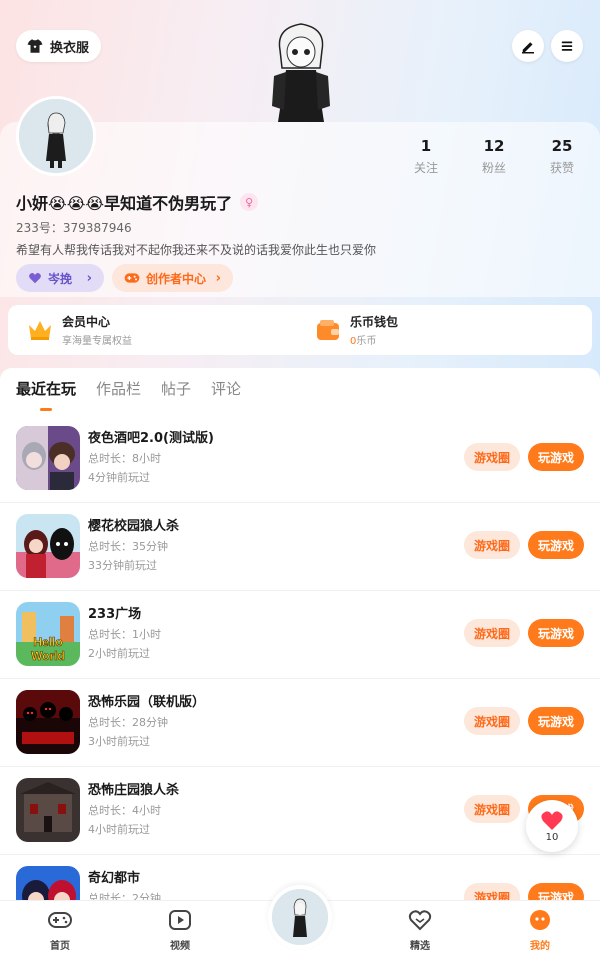  I want to click on coin-wallet-sub: 0乐币, so click(374, 339).